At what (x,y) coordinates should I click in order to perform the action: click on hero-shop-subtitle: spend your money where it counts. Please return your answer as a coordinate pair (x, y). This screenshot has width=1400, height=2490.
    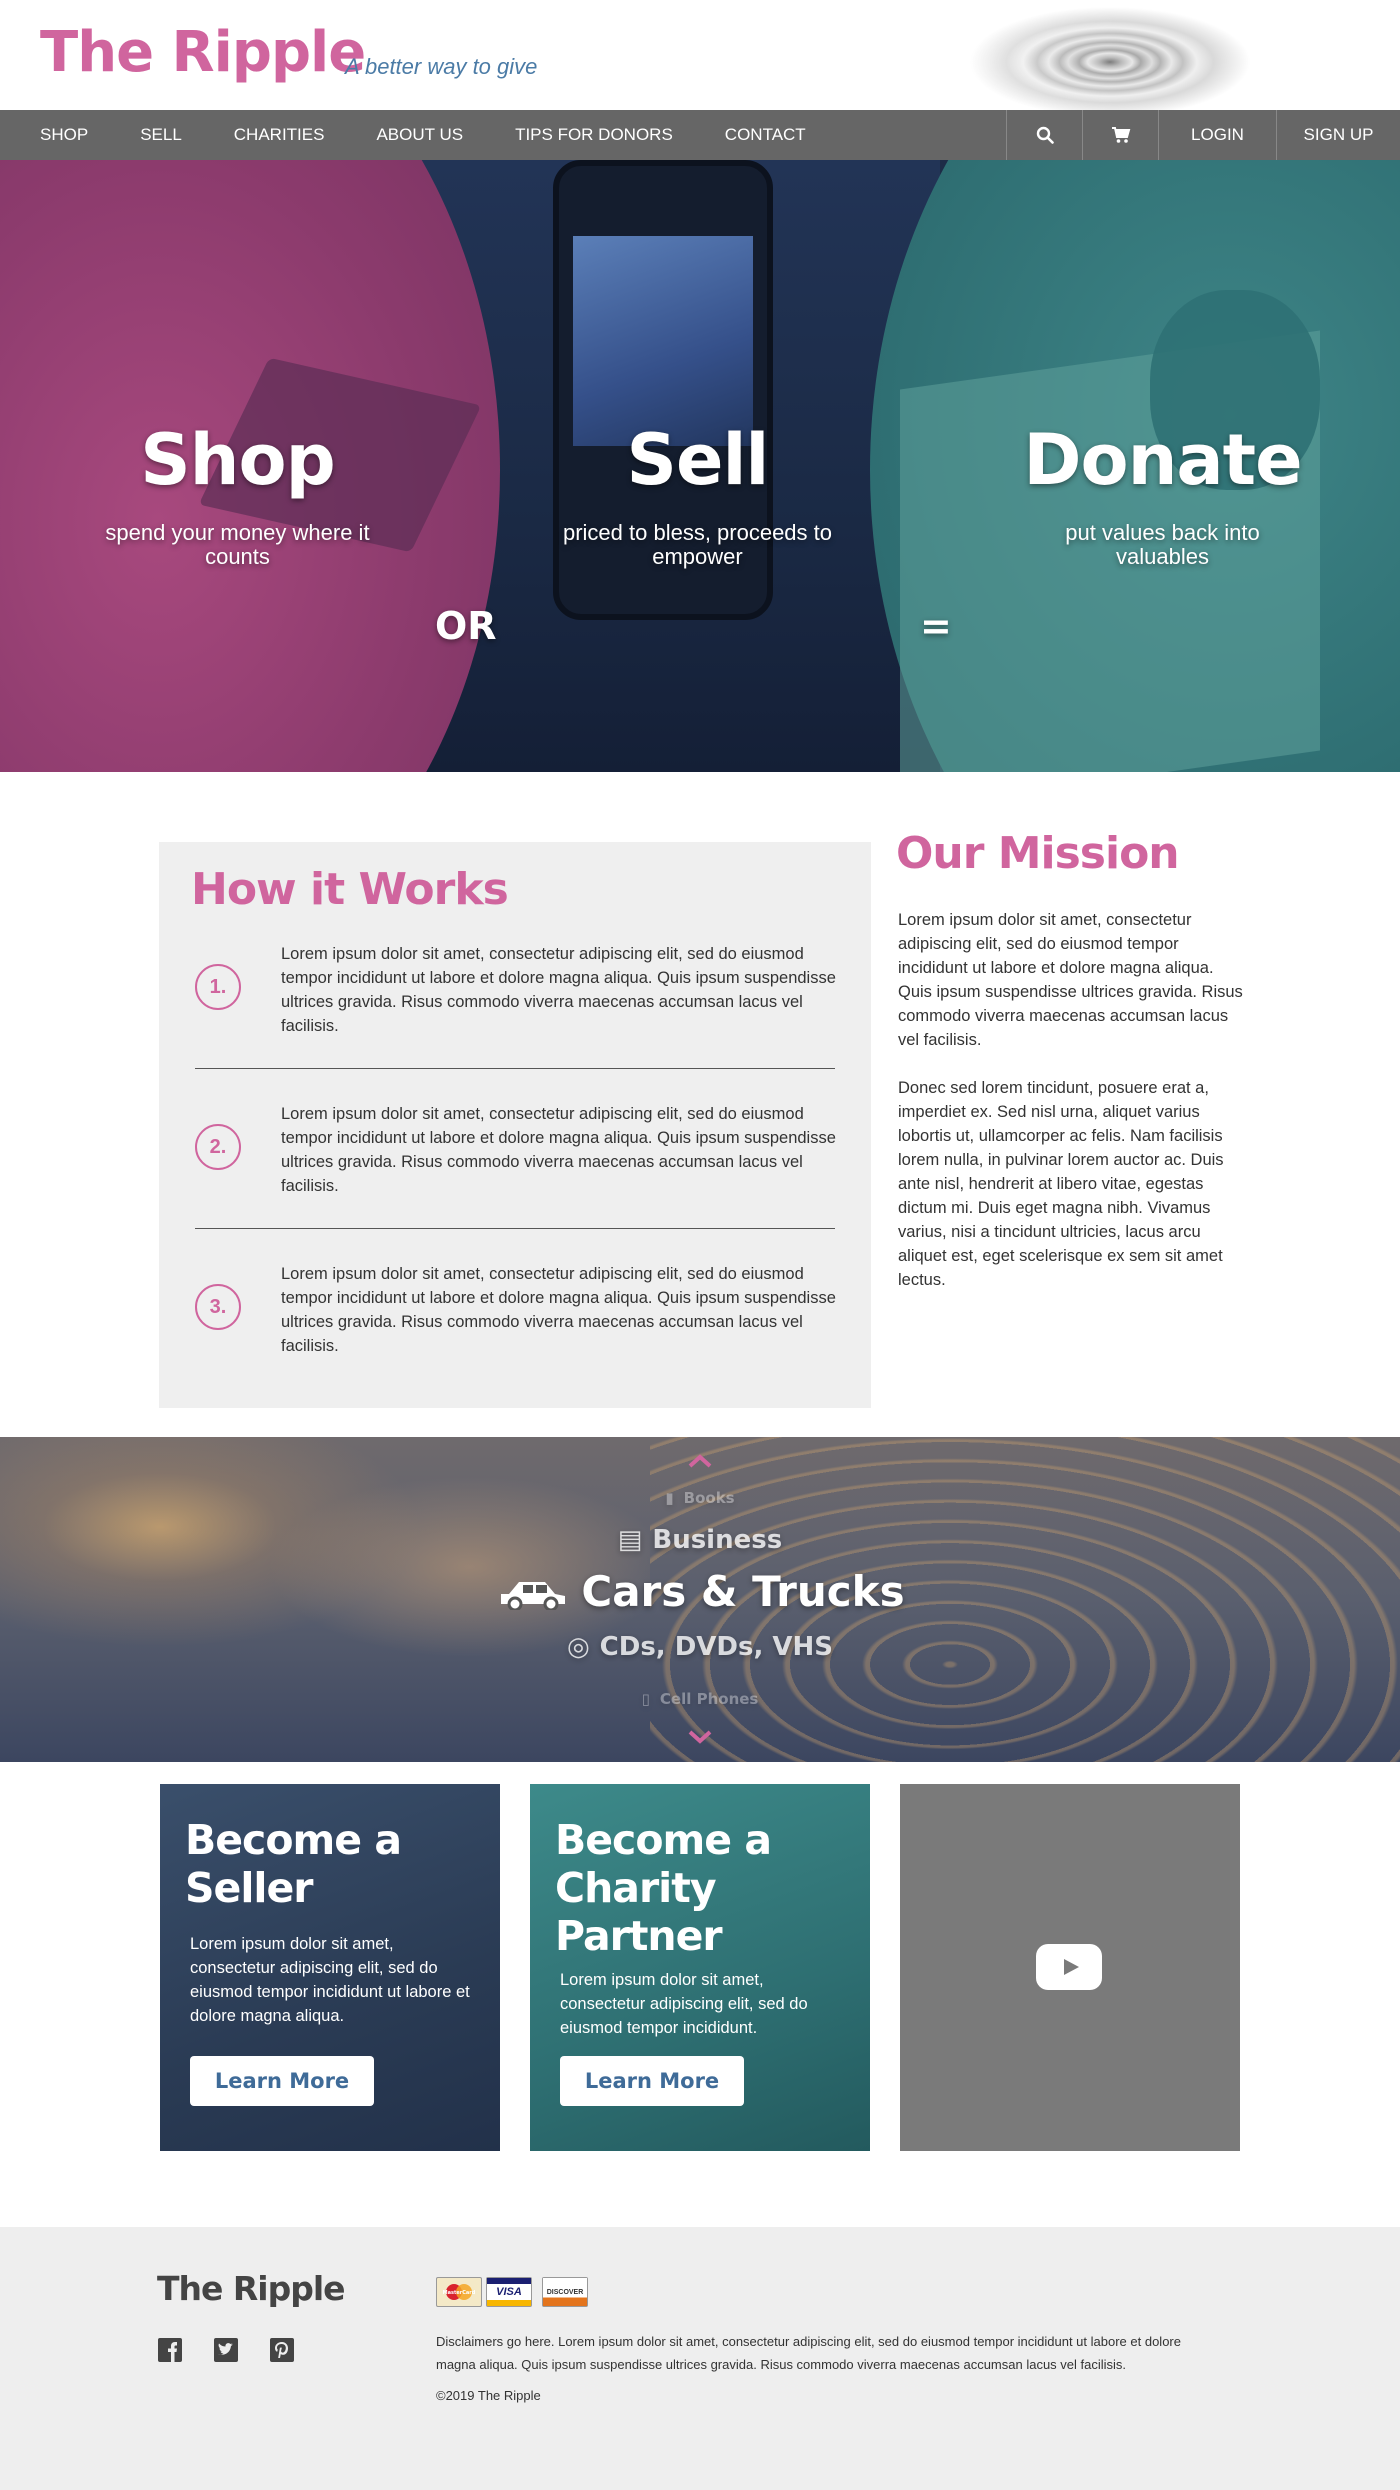
    Looking at the image, I should click on (237, 544).